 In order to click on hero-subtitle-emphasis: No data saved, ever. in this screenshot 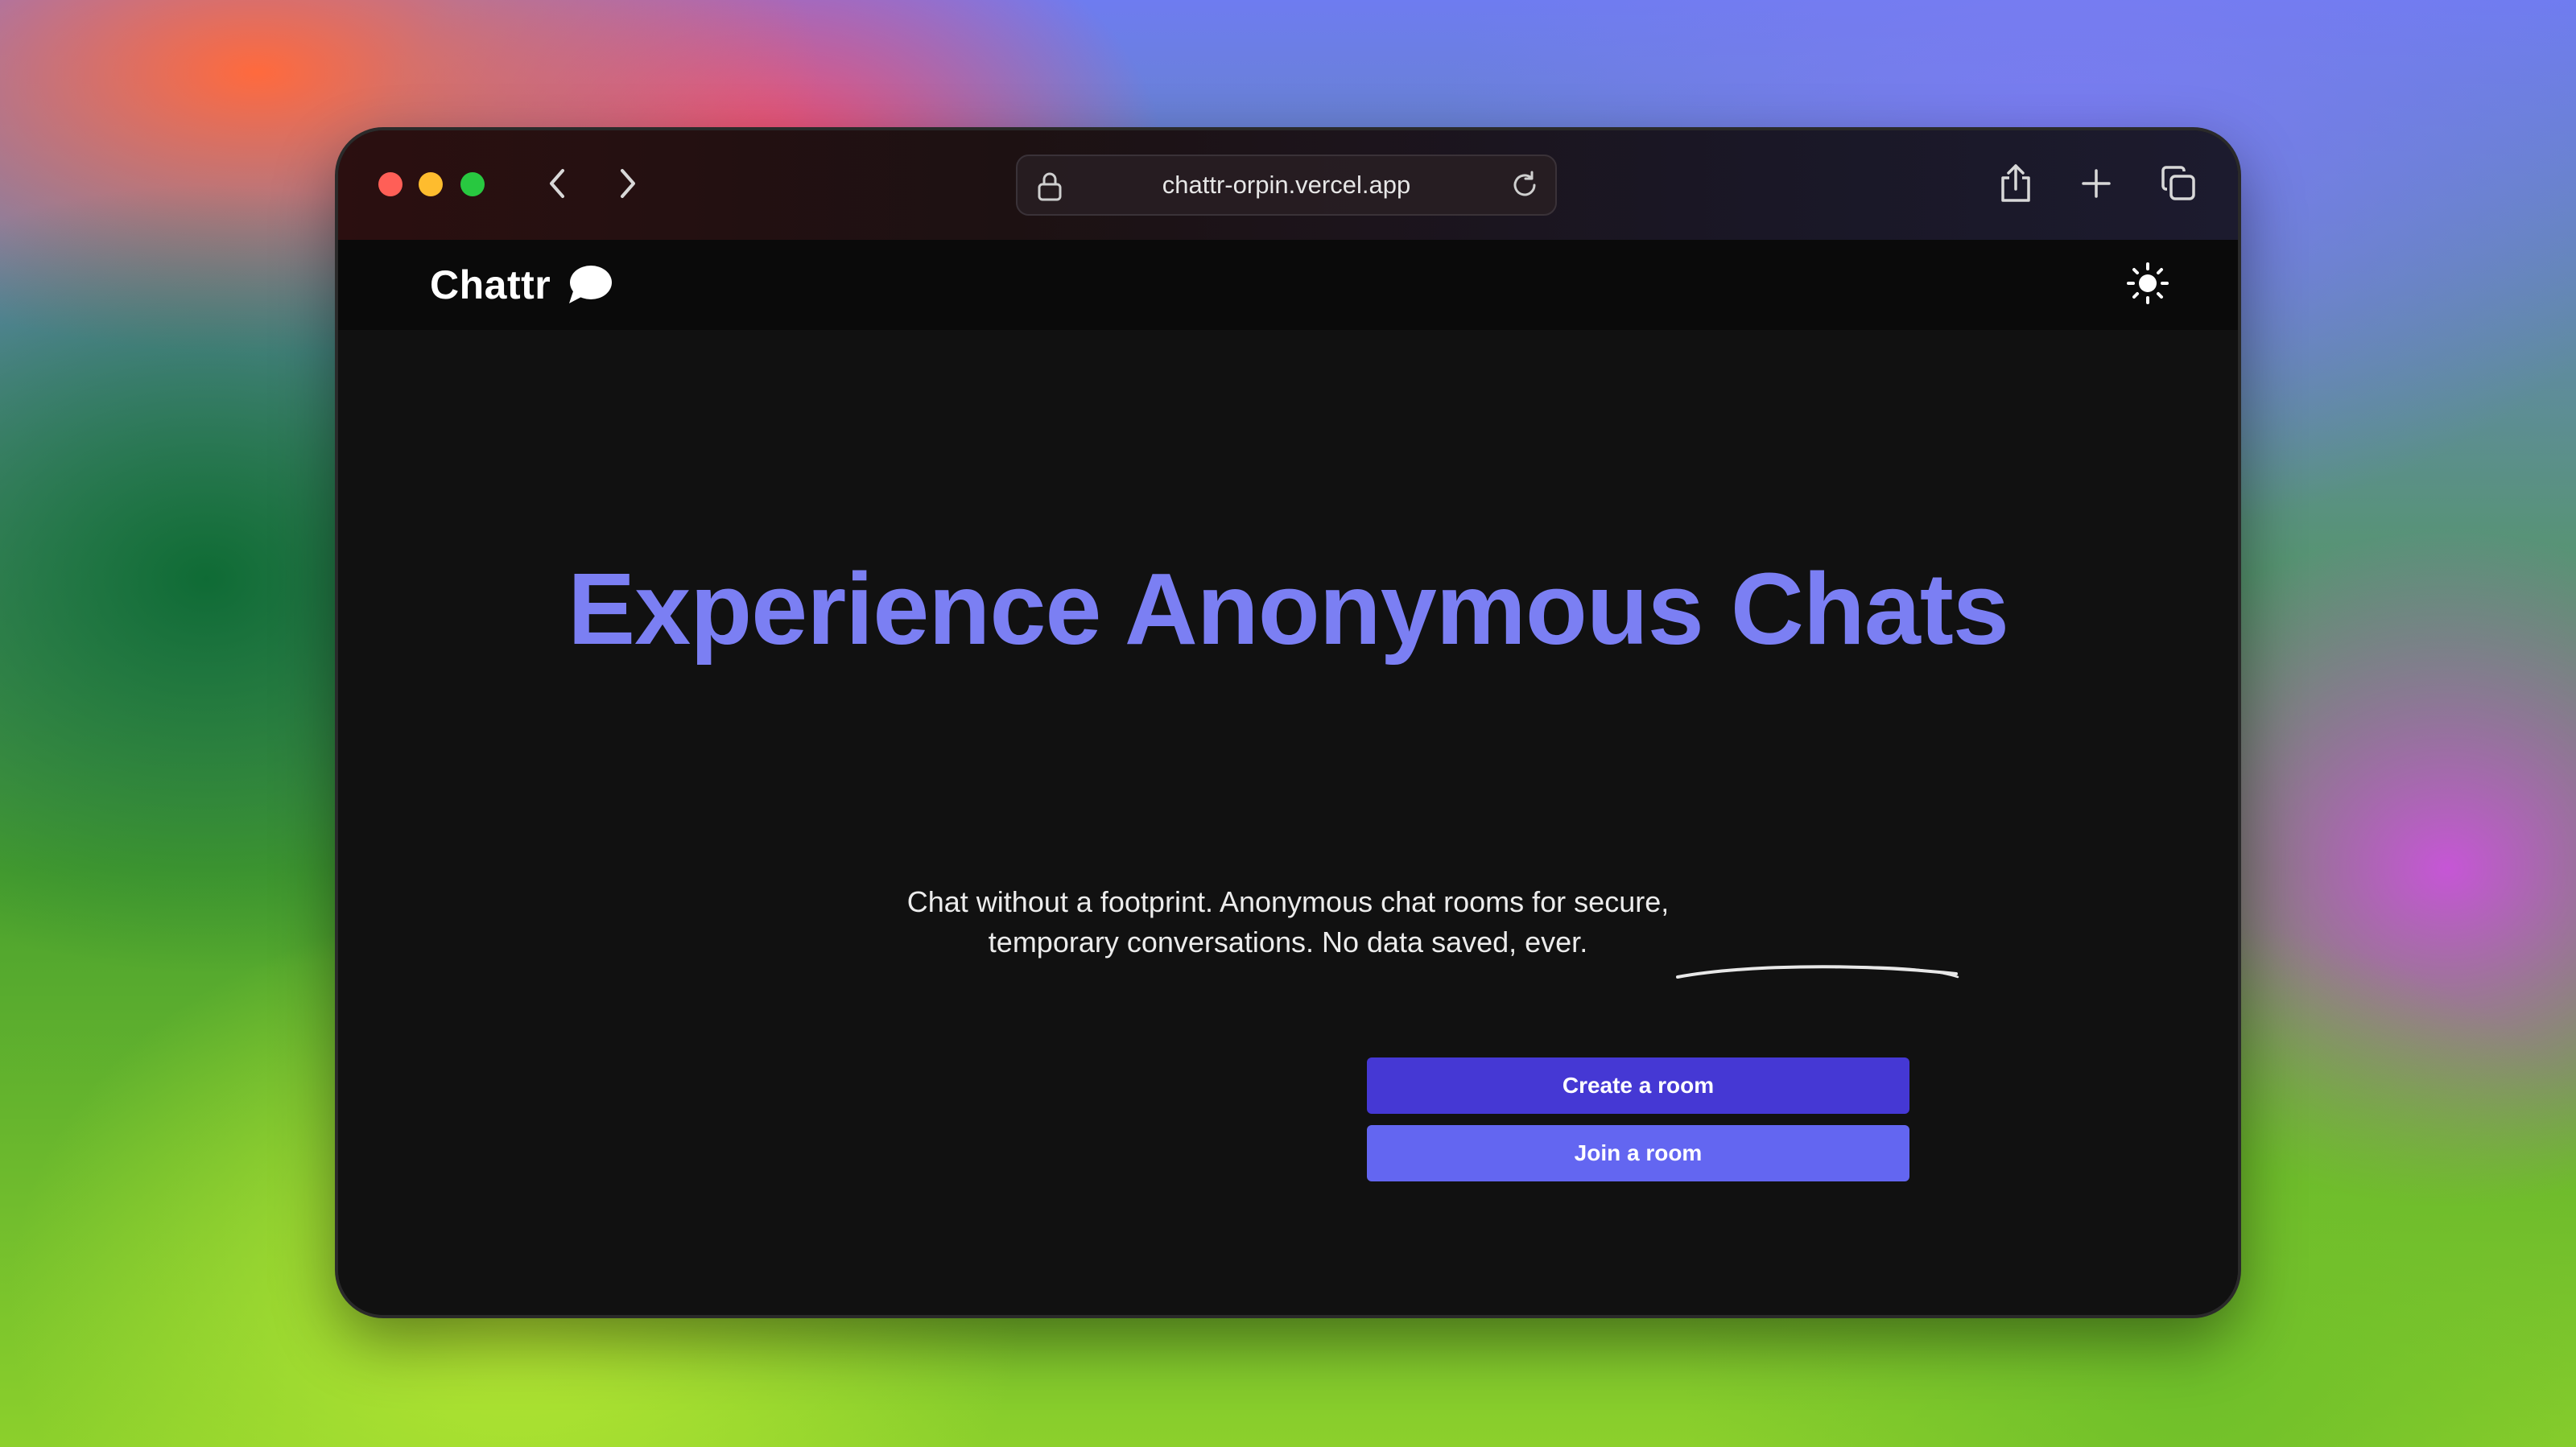, I will do `click(1454, 942)`.